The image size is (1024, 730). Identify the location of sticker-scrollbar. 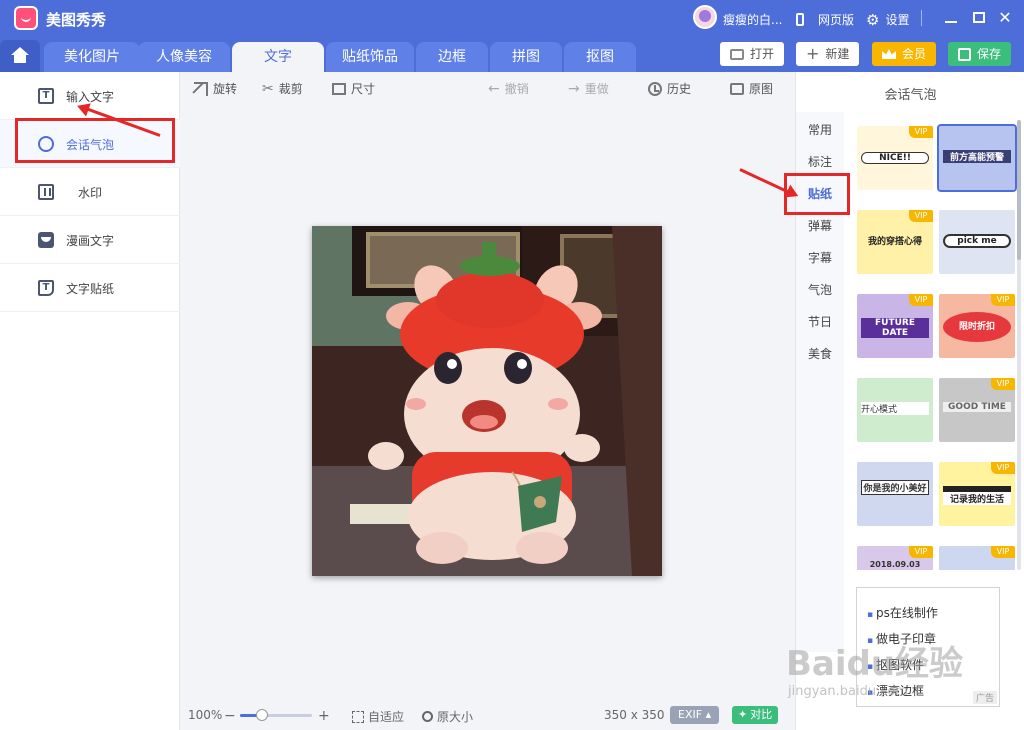
(1019, 345).